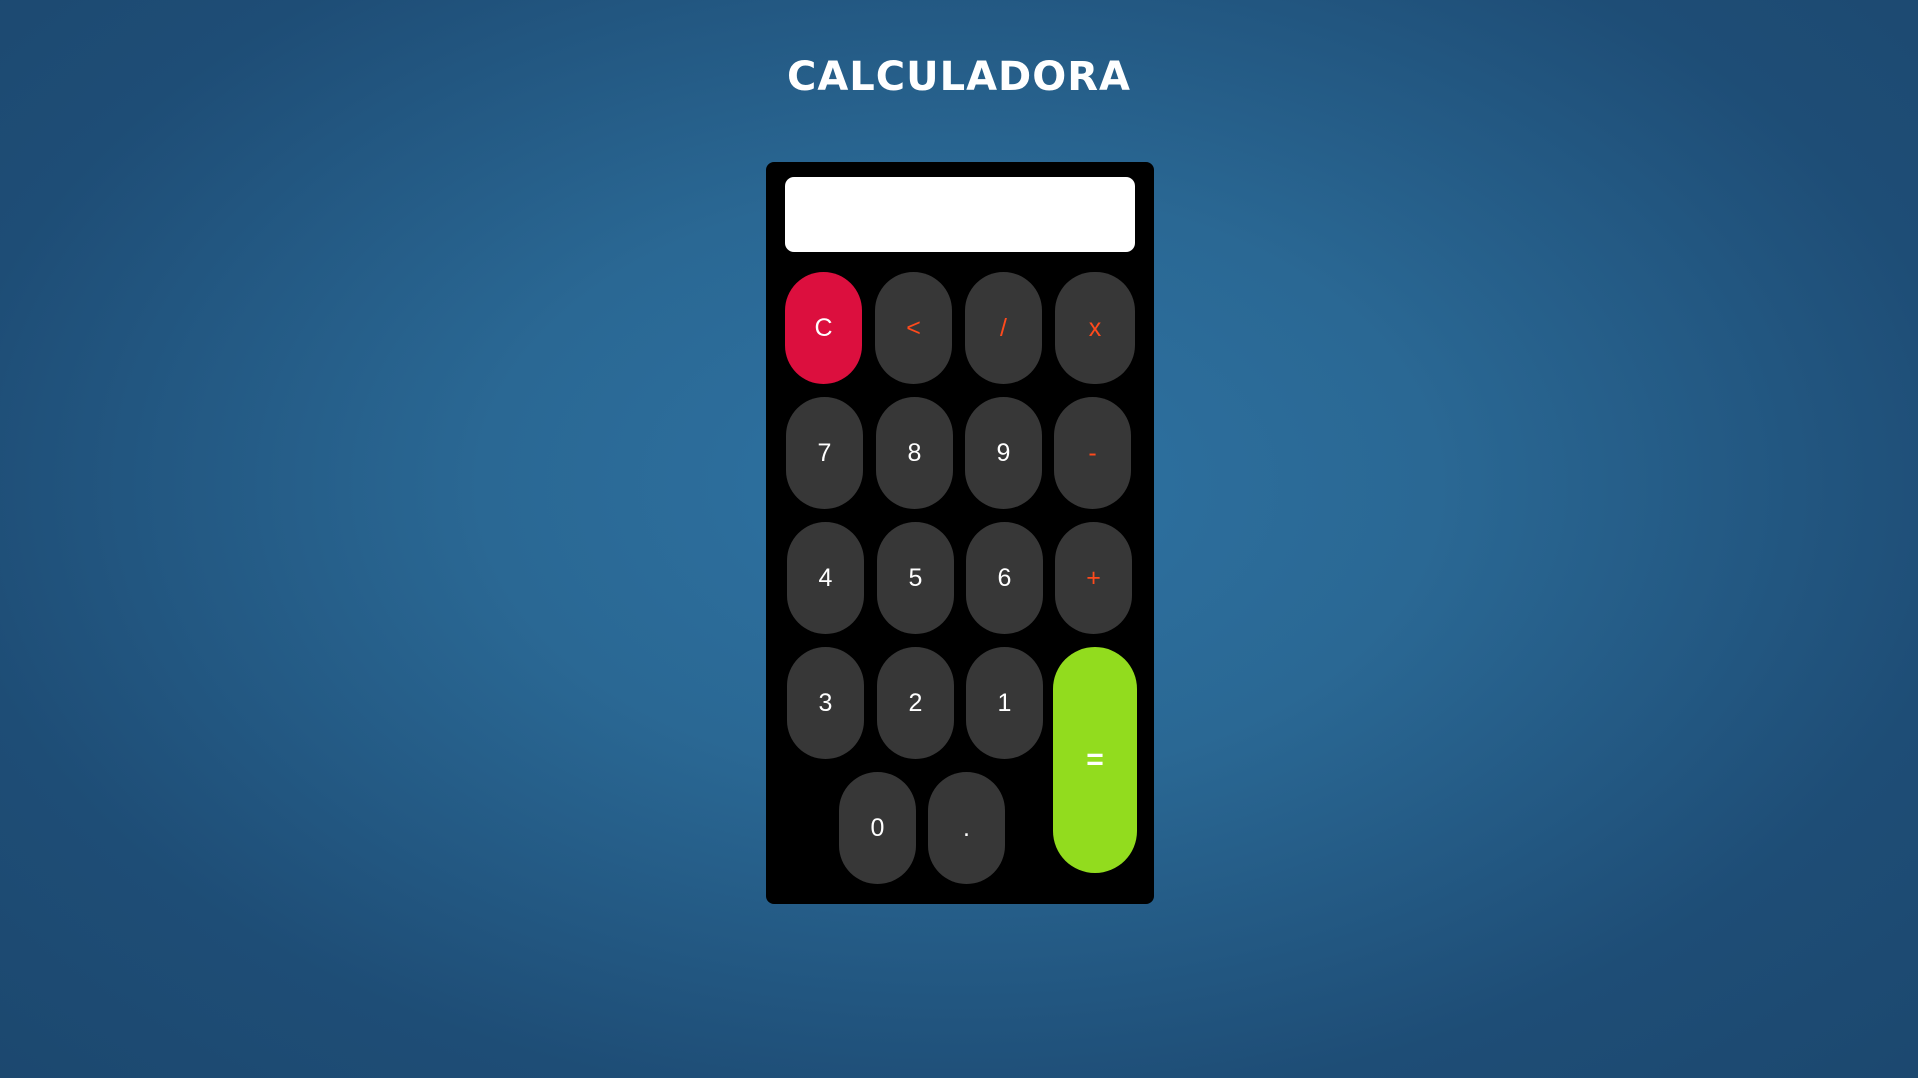  Describe the element at coordinates (915, 578) in the screenshot. I see `digit-5-button: 5` at that location.